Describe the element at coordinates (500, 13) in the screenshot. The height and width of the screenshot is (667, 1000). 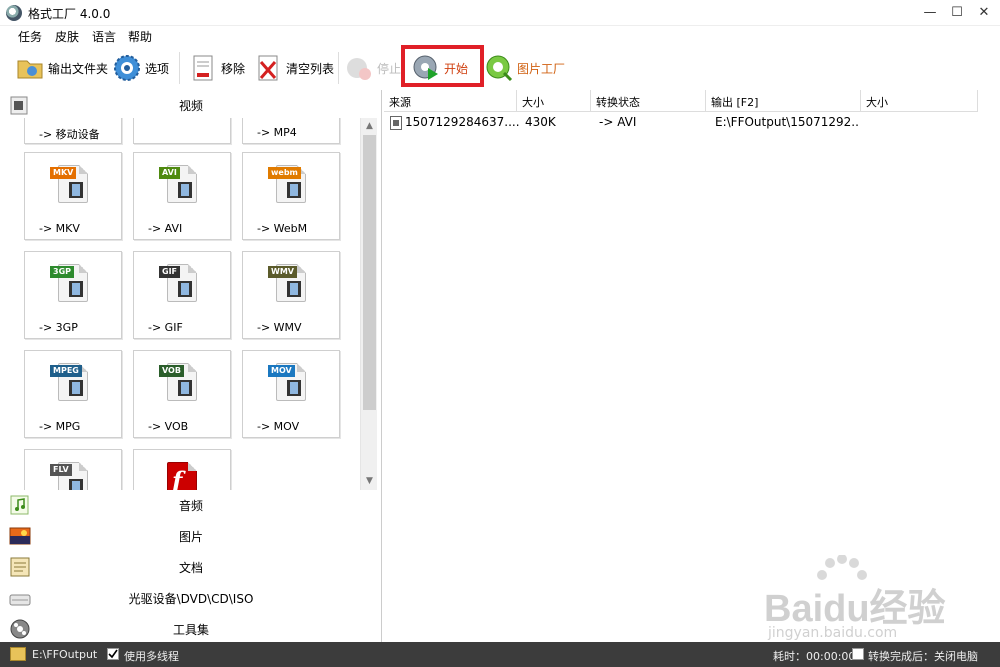
I see `title-bar: 格式工厂 4.0.0 — ☐ ✕` at that location.